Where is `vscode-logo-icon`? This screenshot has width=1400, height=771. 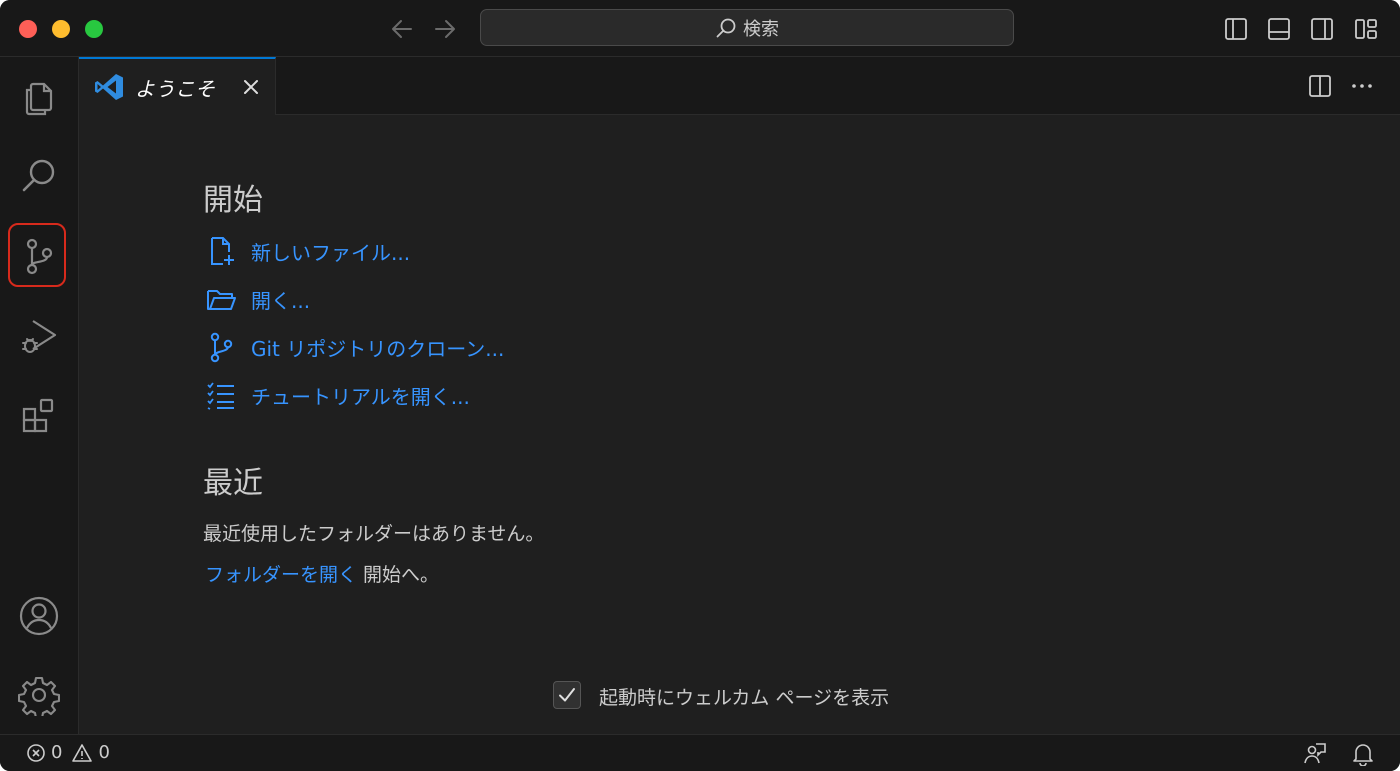
vscode-logo-icon is located at coordinates (109, 87).